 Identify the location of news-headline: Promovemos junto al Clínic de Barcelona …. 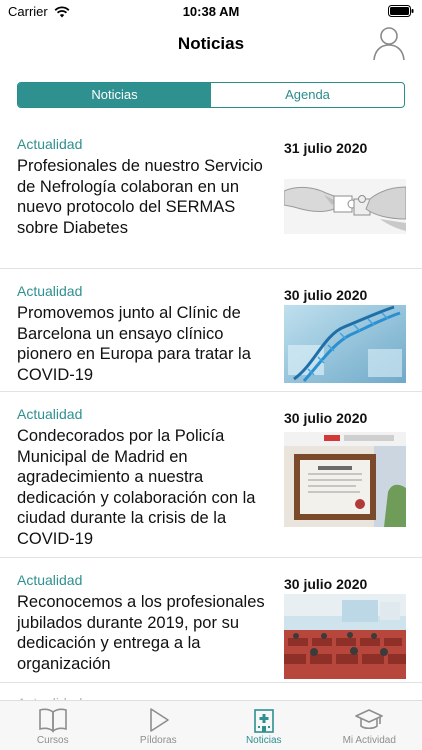
(134, 344).